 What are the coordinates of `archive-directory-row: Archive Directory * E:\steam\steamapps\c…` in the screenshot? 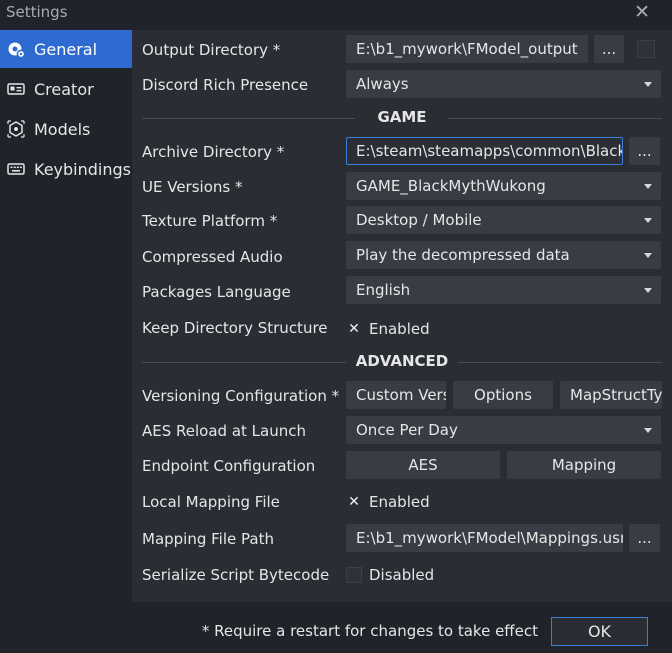 It's located at (402, 154).